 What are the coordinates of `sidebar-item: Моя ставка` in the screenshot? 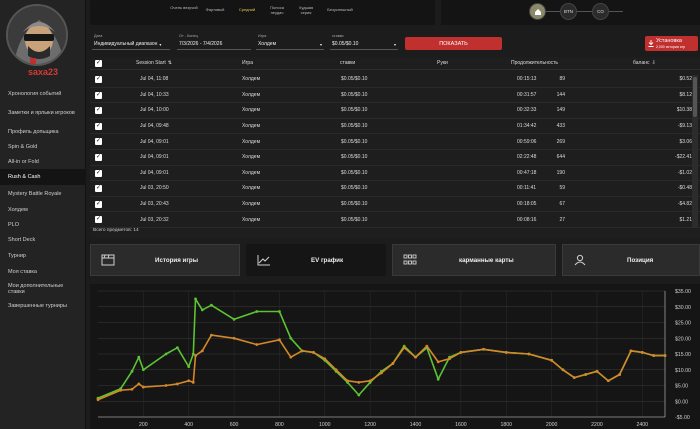 It's located at (43, 271).